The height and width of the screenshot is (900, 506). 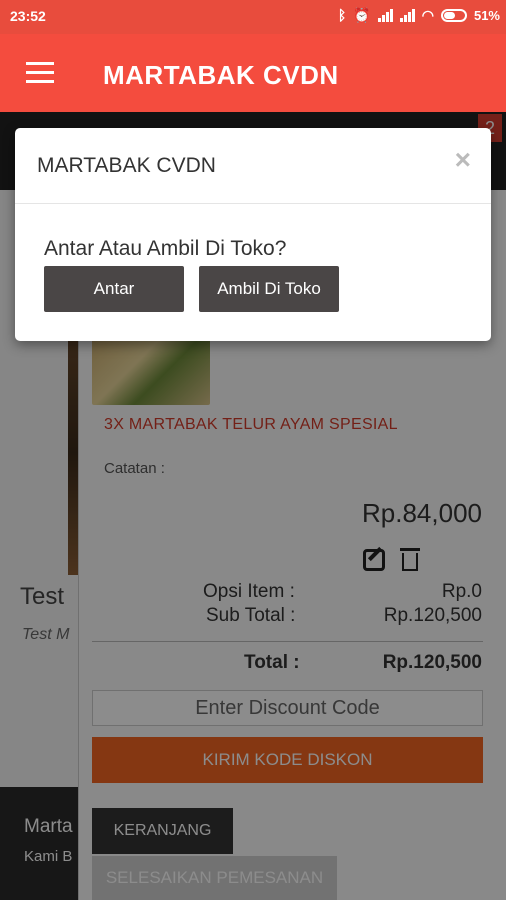 What do you see at coordinates (126, 165) in the screenshot?
I see `dialog-title: MARTABAK CVDN` at bounding box center [126, 165].